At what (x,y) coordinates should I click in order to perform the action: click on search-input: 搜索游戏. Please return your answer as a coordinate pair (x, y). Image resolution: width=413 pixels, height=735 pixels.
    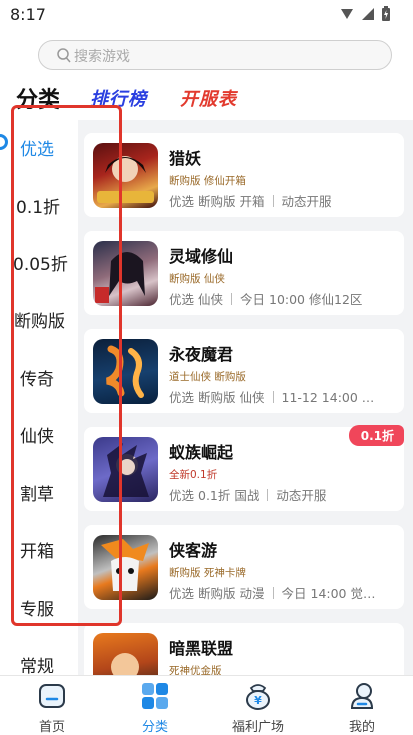
    Looking at the image, I should click on (215, 55).